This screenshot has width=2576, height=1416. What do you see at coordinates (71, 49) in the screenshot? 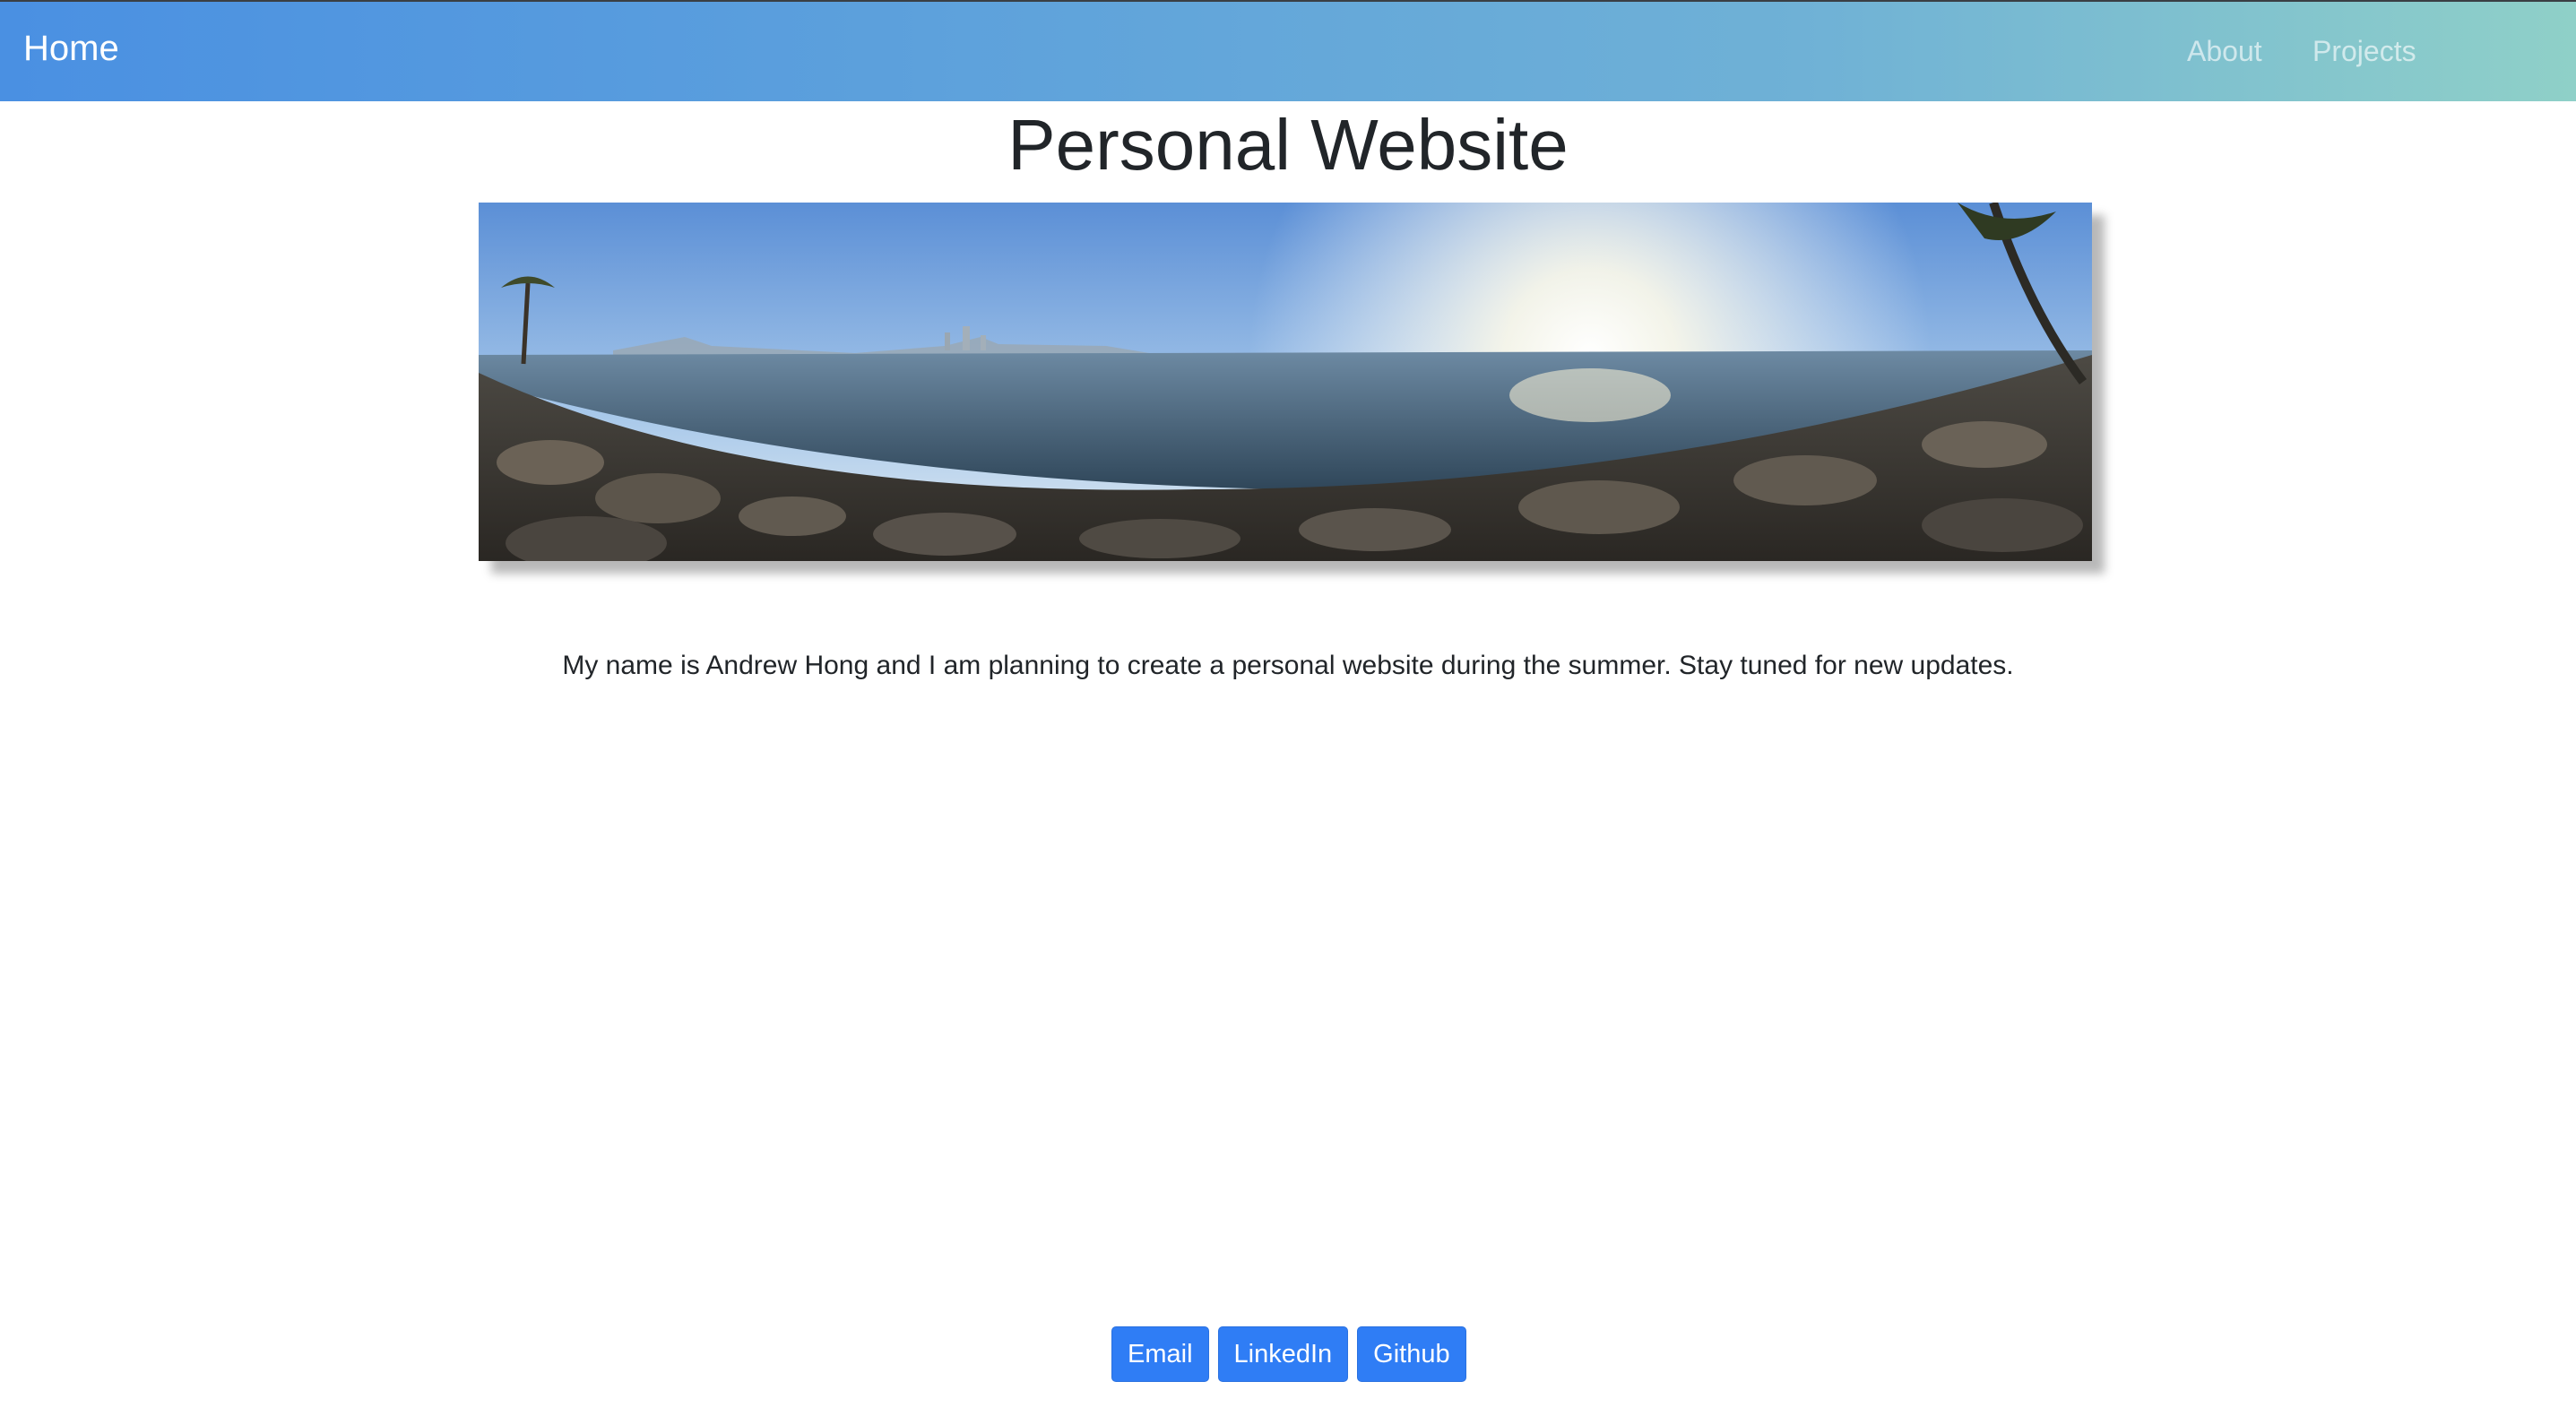
I see `nav-home-link: Home` at bounding box center [71, 49].